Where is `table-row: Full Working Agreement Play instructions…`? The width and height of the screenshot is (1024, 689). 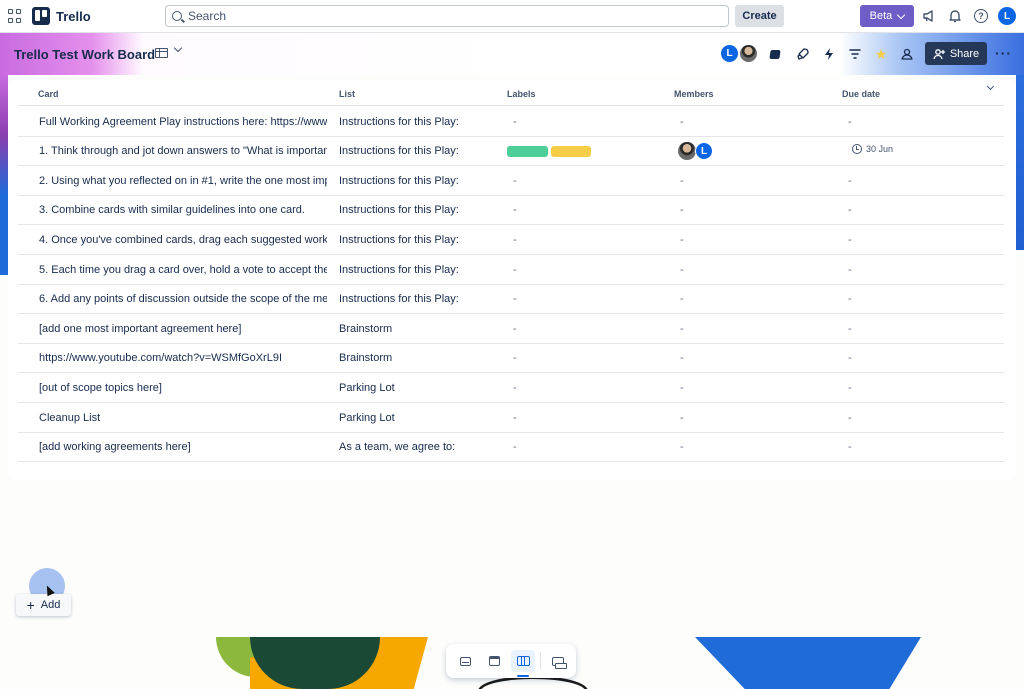 table-row: Full Working Agreement Play instructions… is located at coordinates (511, 122).